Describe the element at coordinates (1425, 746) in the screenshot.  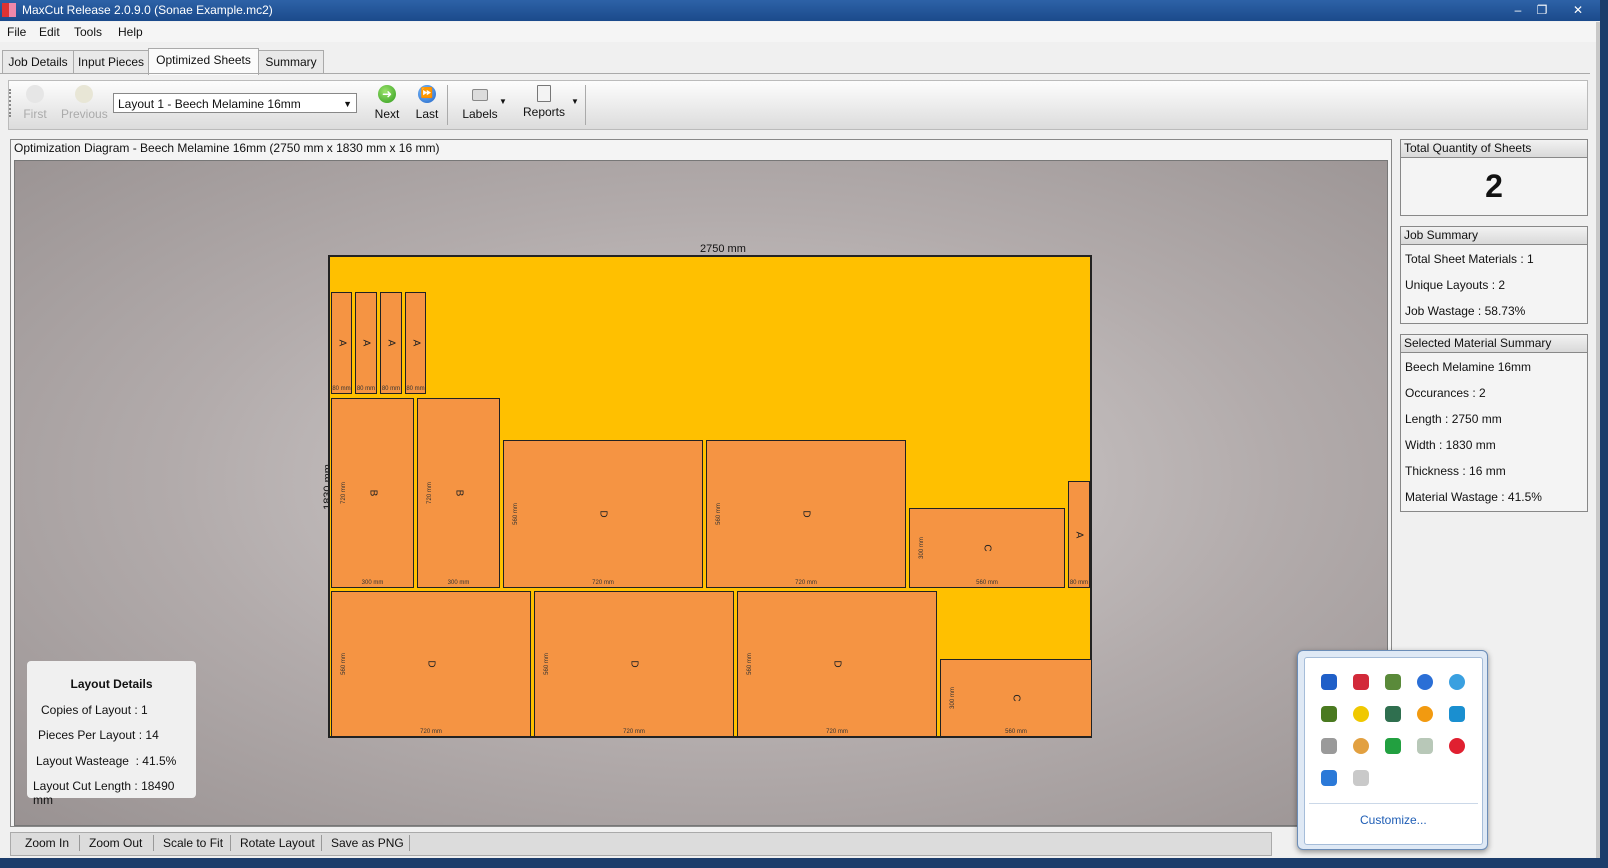
I see `check-icon` at that location.